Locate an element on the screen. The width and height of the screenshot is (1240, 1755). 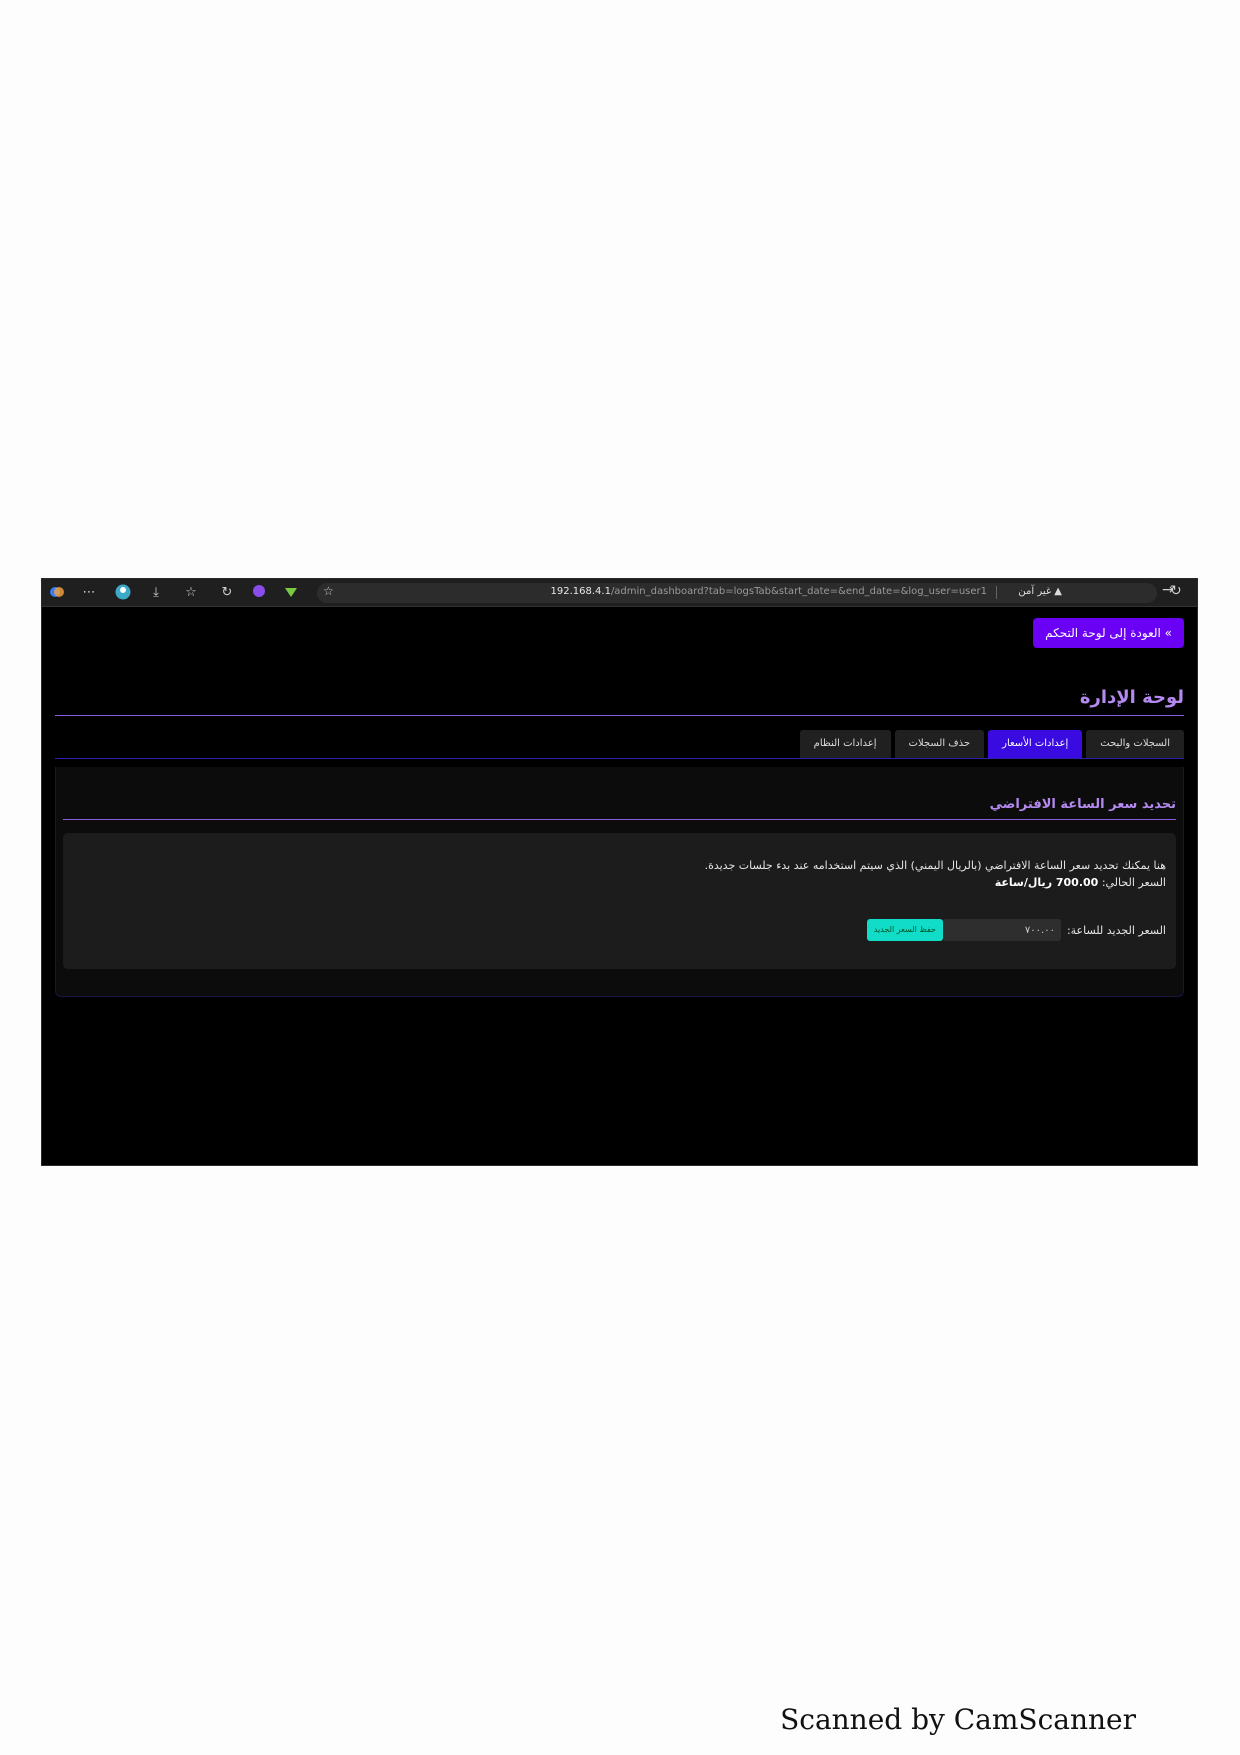
new-price-form: السعر الجديد للساعة: حفظ السعر الجديد is located at coordinates (1016, 930).